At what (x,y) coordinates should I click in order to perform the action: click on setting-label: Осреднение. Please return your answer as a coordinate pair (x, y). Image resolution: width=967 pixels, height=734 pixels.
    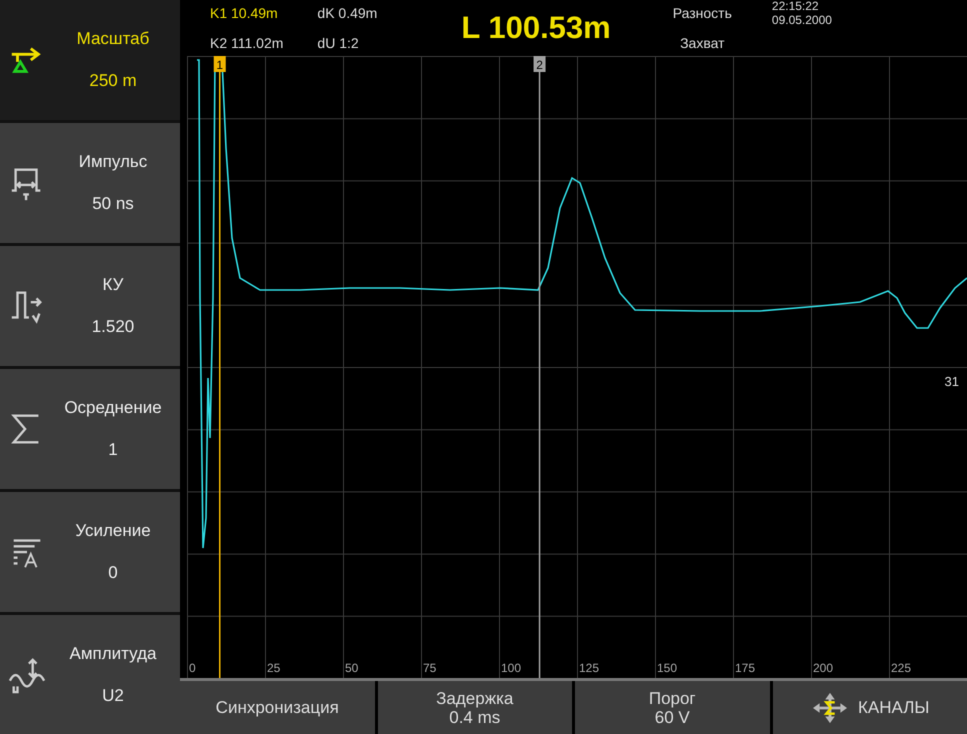
    Looking at the image, I should click on (113, 408).